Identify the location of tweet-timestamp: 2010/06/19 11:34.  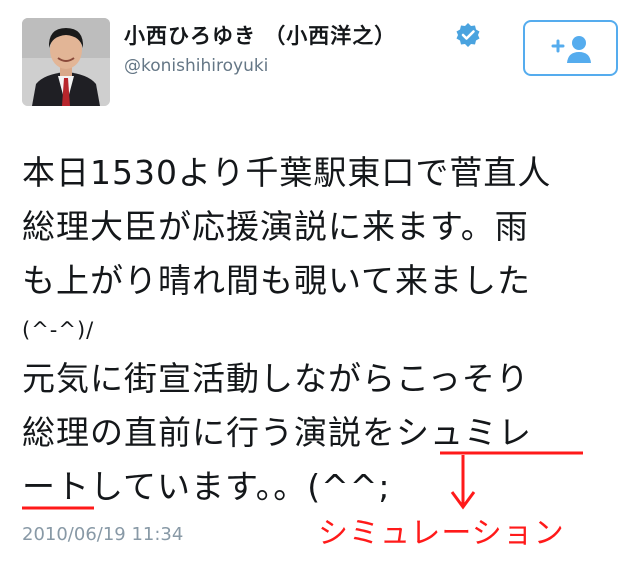
(102, 534).